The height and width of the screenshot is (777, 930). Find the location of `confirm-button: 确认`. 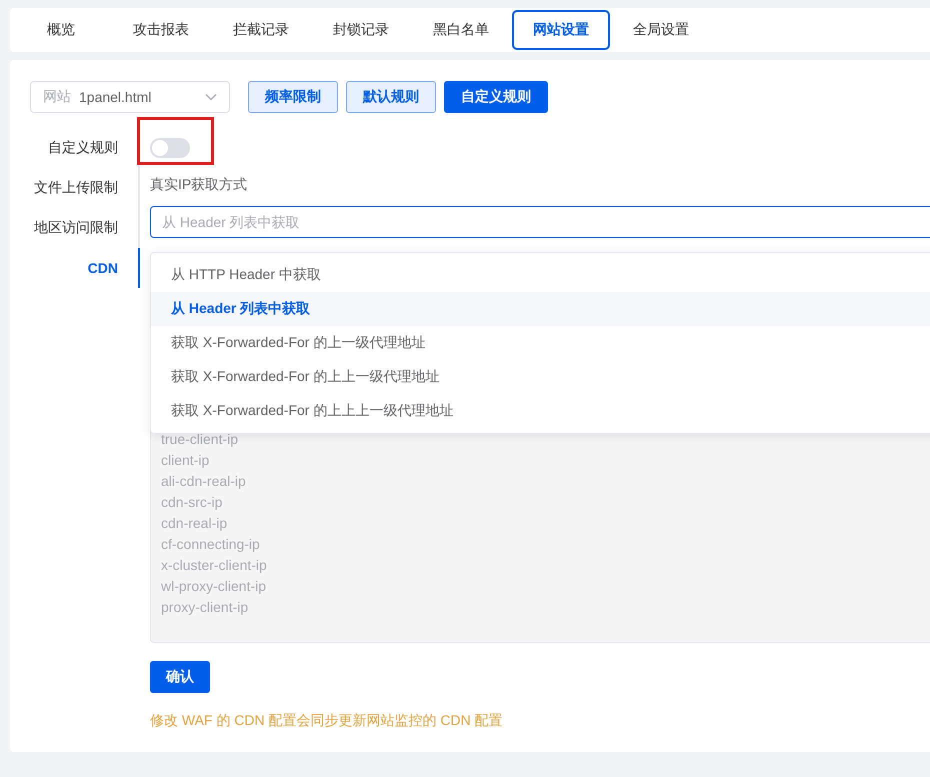

confirm-button: 确认 is located at coordinates (180, 677).